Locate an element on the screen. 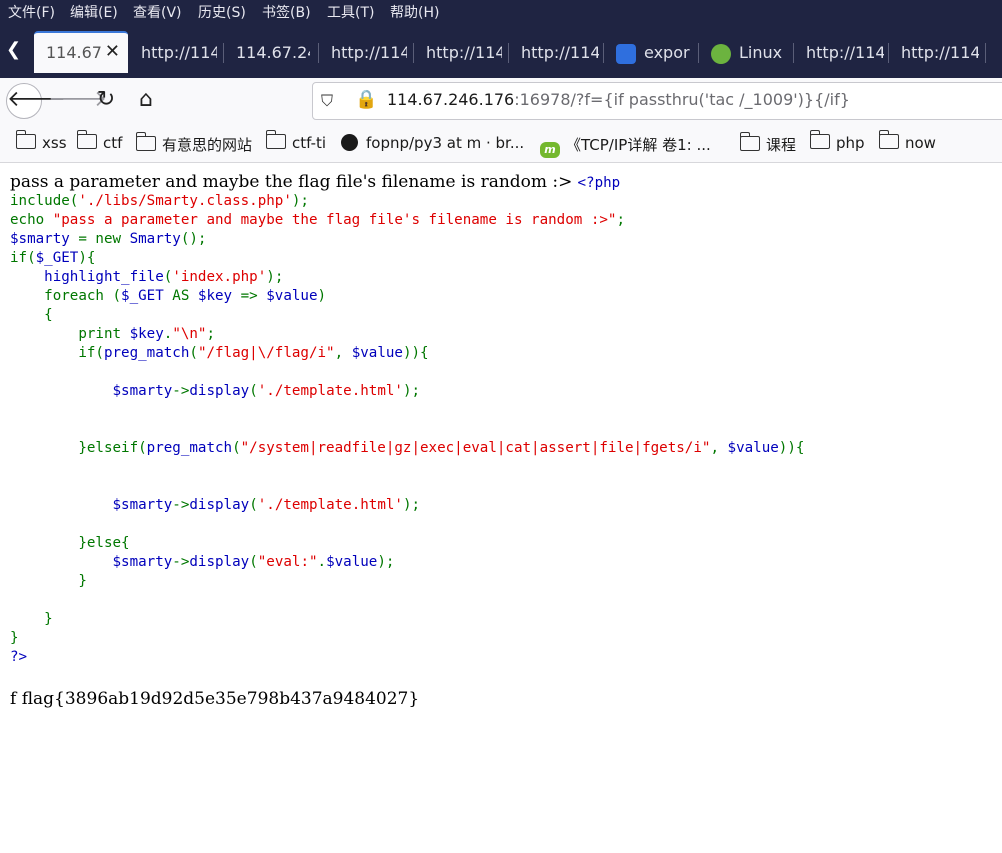 This screenshot has height=853, width=1002. bookmark-label: ctf-ti is located at coordinates (309, 143).